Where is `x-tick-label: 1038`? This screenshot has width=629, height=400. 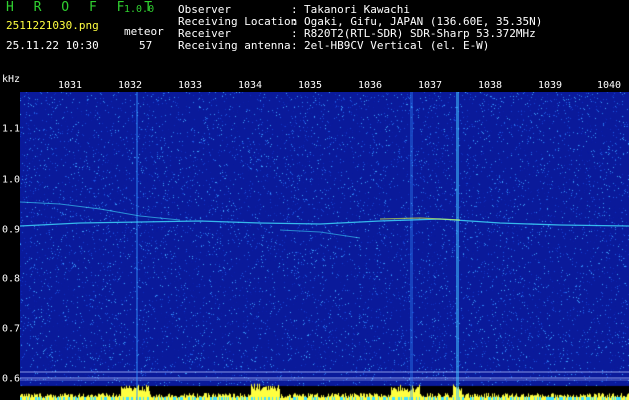 x-tick-label: 1038 is located at coordinates (490, 85).